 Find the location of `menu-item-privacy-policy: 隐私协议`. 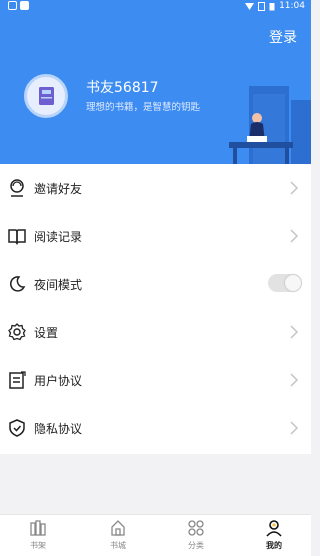

menu-item-privacy-policy: 隐私协议 is located at coordinates (155, 428).